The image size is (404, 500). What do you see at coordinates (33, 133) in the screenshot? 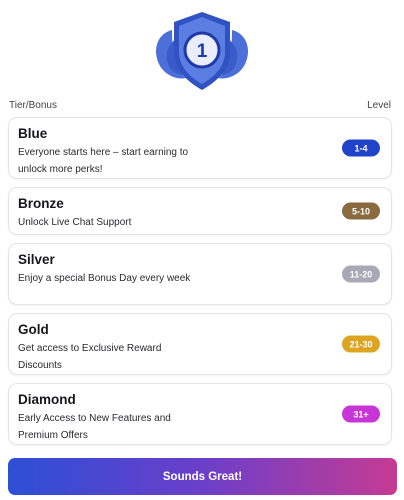
I see `tier-name: Blue` at bounding box center [33, 133].